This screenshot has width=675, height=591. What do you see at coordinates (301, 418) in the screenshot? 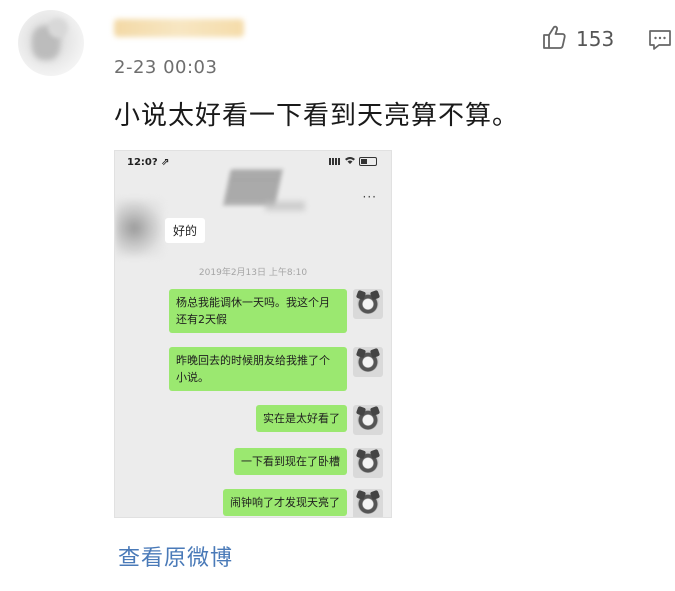
I see `sent-message: 实在是太好看了` at bounding box center [301, 418].